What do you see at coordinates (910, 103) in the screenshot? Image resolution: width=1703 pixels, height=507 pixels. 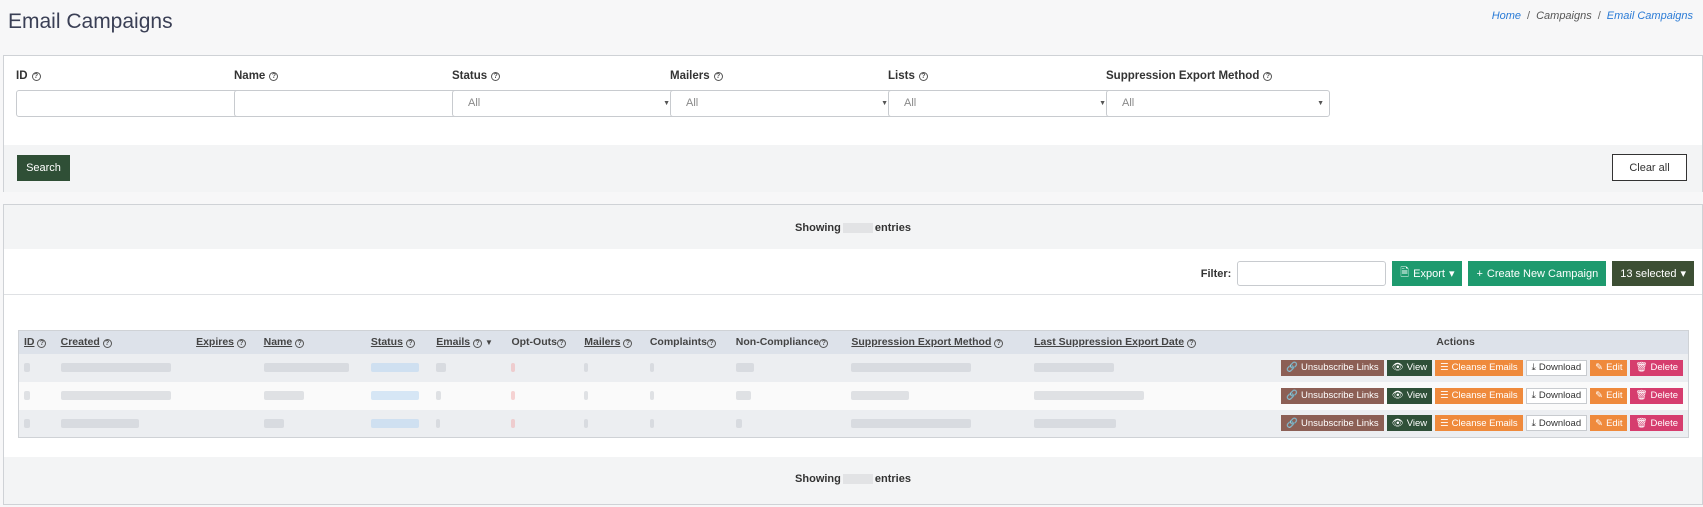 I see `lists-select-value: All` at bounding box center [910, 103].